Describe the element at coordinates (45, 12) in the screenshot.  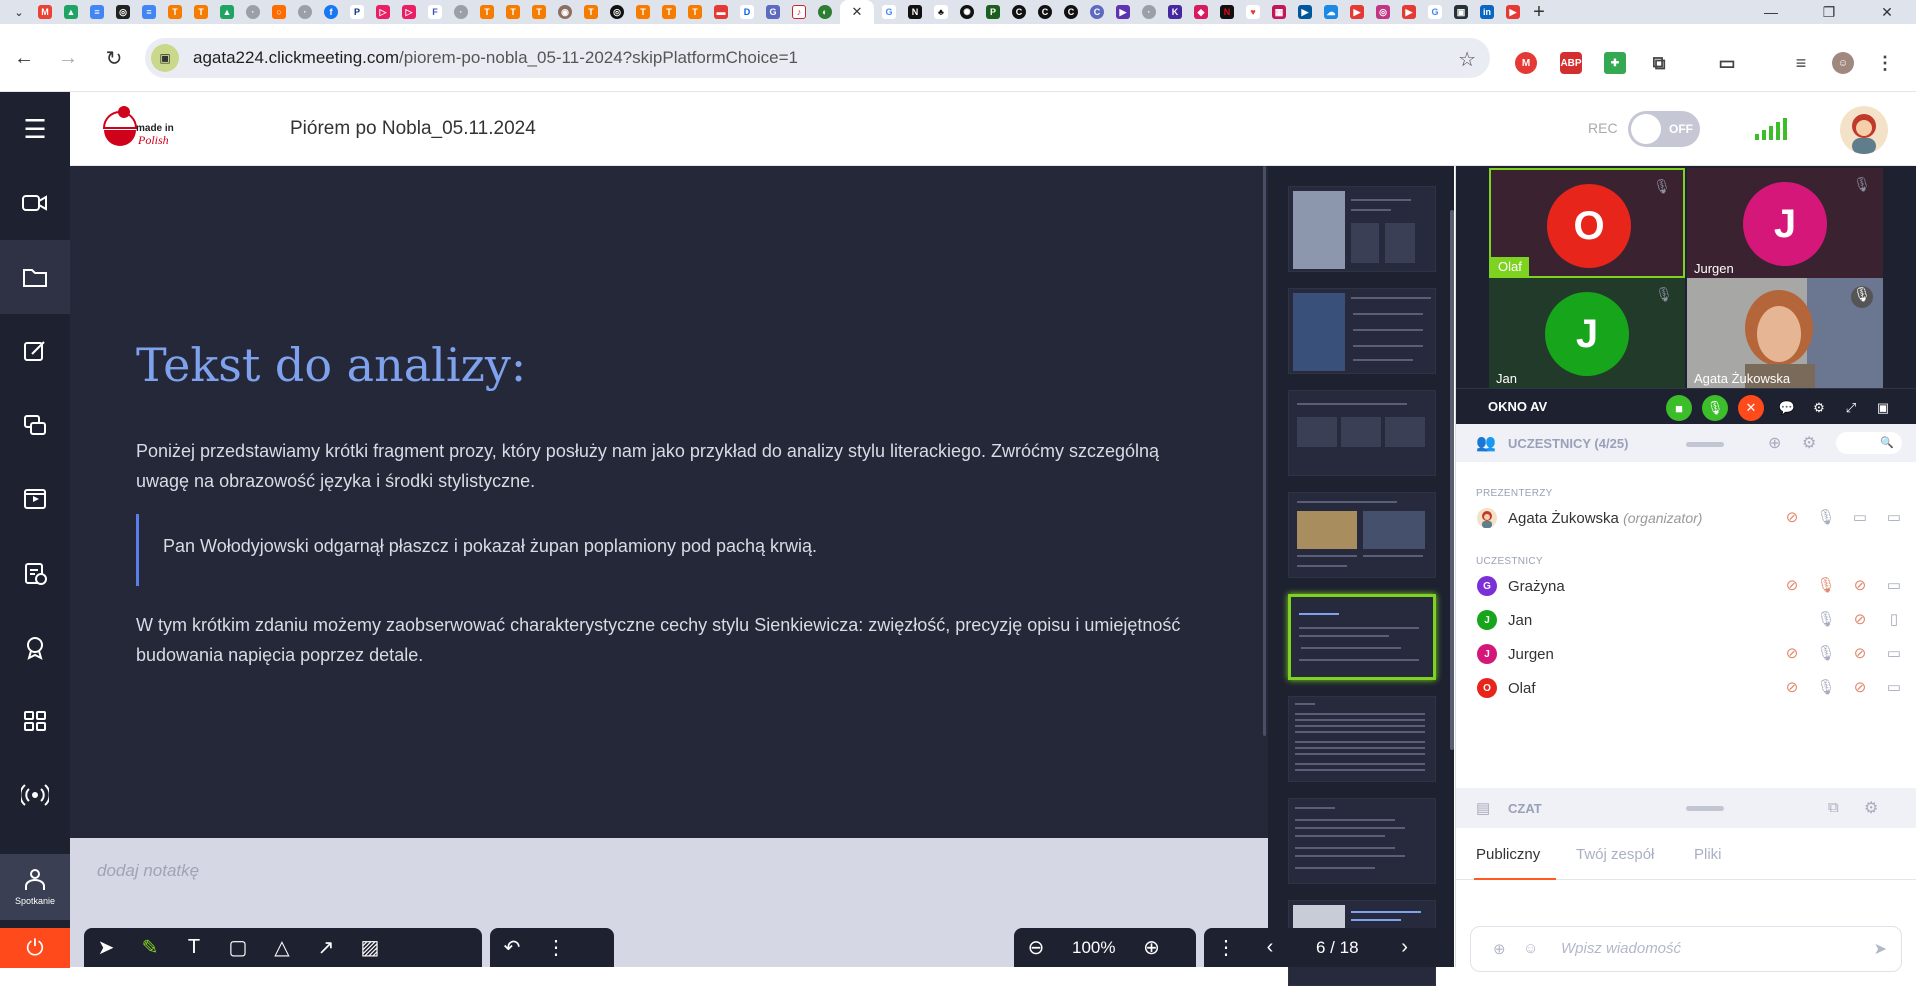
I see `tab-gmail: M` at that location.